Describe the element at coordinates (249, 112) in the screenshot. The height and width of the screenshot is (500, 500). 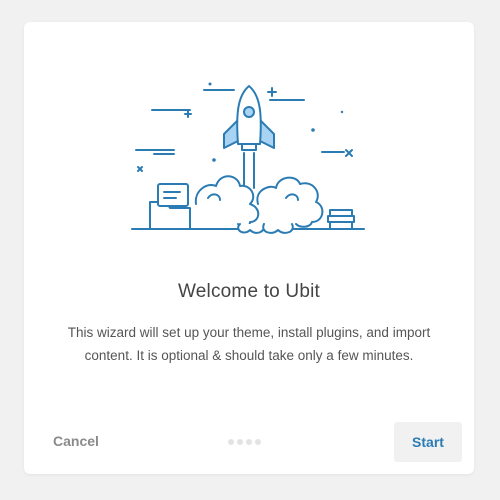
I see `rocket-window` at that location.